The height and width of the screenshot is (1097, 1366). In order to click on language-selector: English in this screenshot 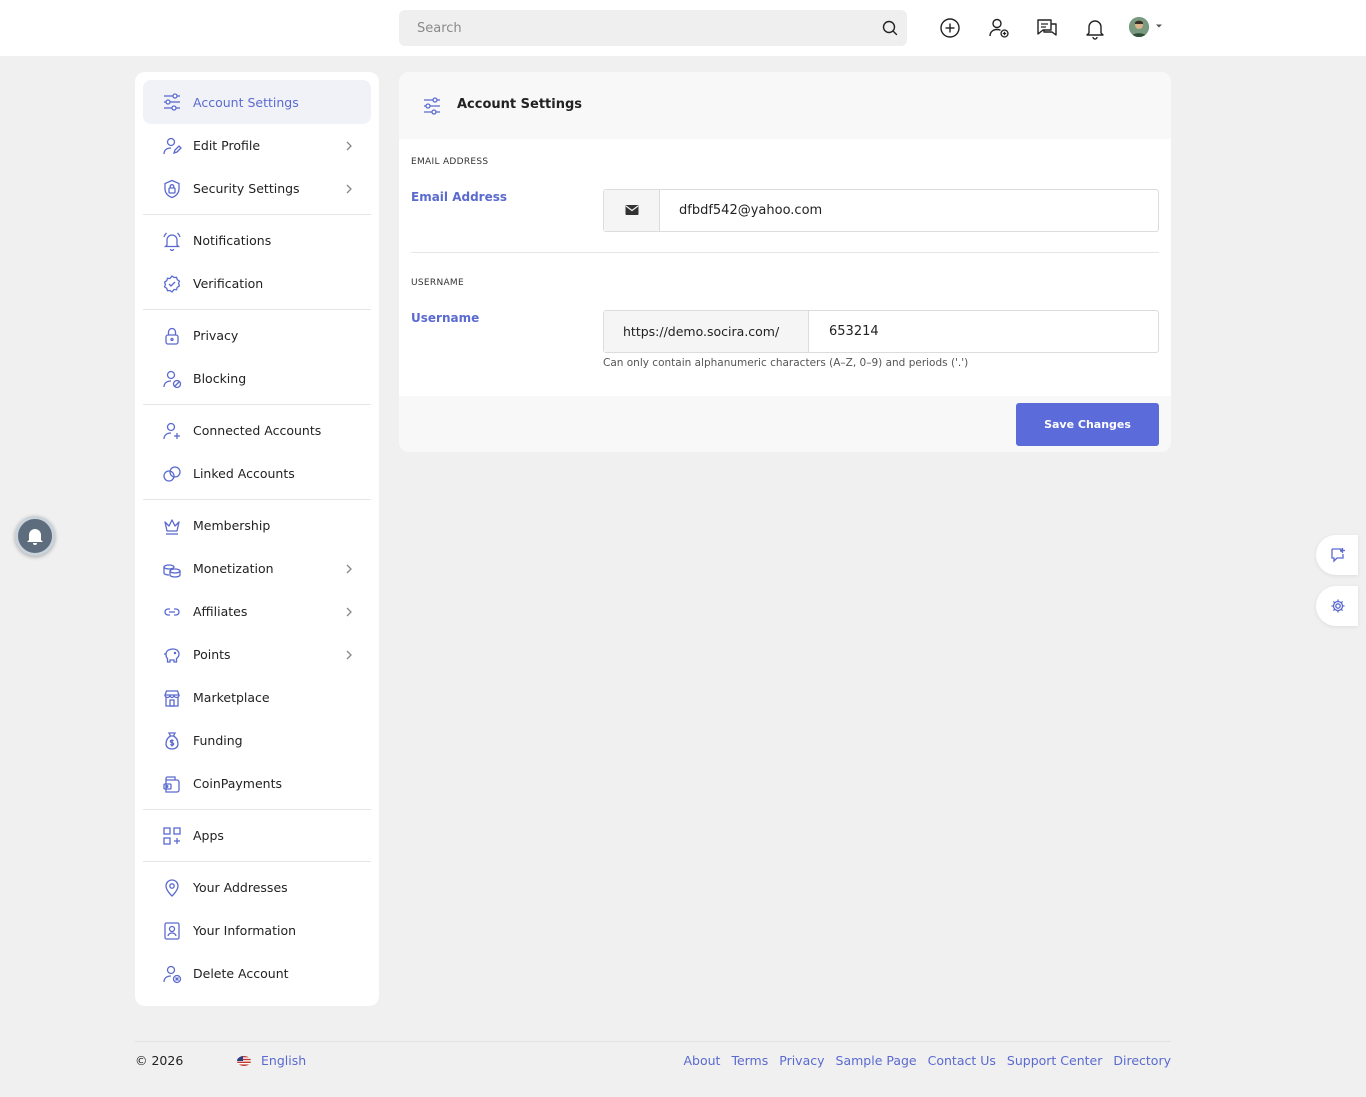, I will do `click(271, 1060)`.